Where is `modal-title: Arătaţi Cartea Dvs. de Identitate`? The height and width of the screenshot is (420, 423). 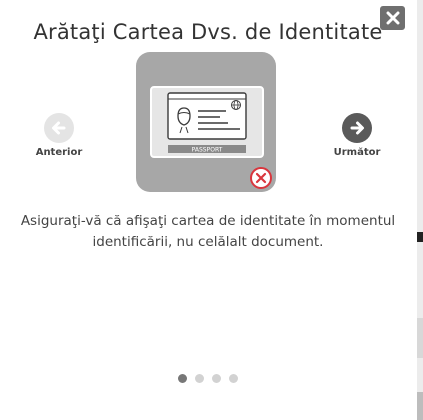
modal-title: Arătaţi Cartea Dvs. de Identitate is located at coordinates (208, 32).